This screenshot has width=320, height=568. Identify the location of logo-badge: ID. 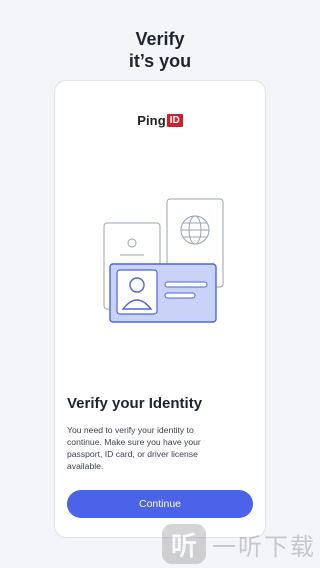
(174, 120).